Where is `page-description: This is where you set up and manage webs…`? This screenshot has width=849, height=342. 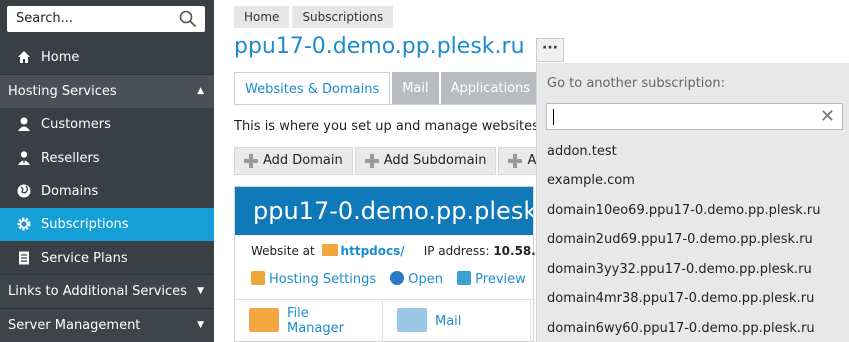
page-description: This is where you set up and manage webs… is located at coordinates (388, 126).